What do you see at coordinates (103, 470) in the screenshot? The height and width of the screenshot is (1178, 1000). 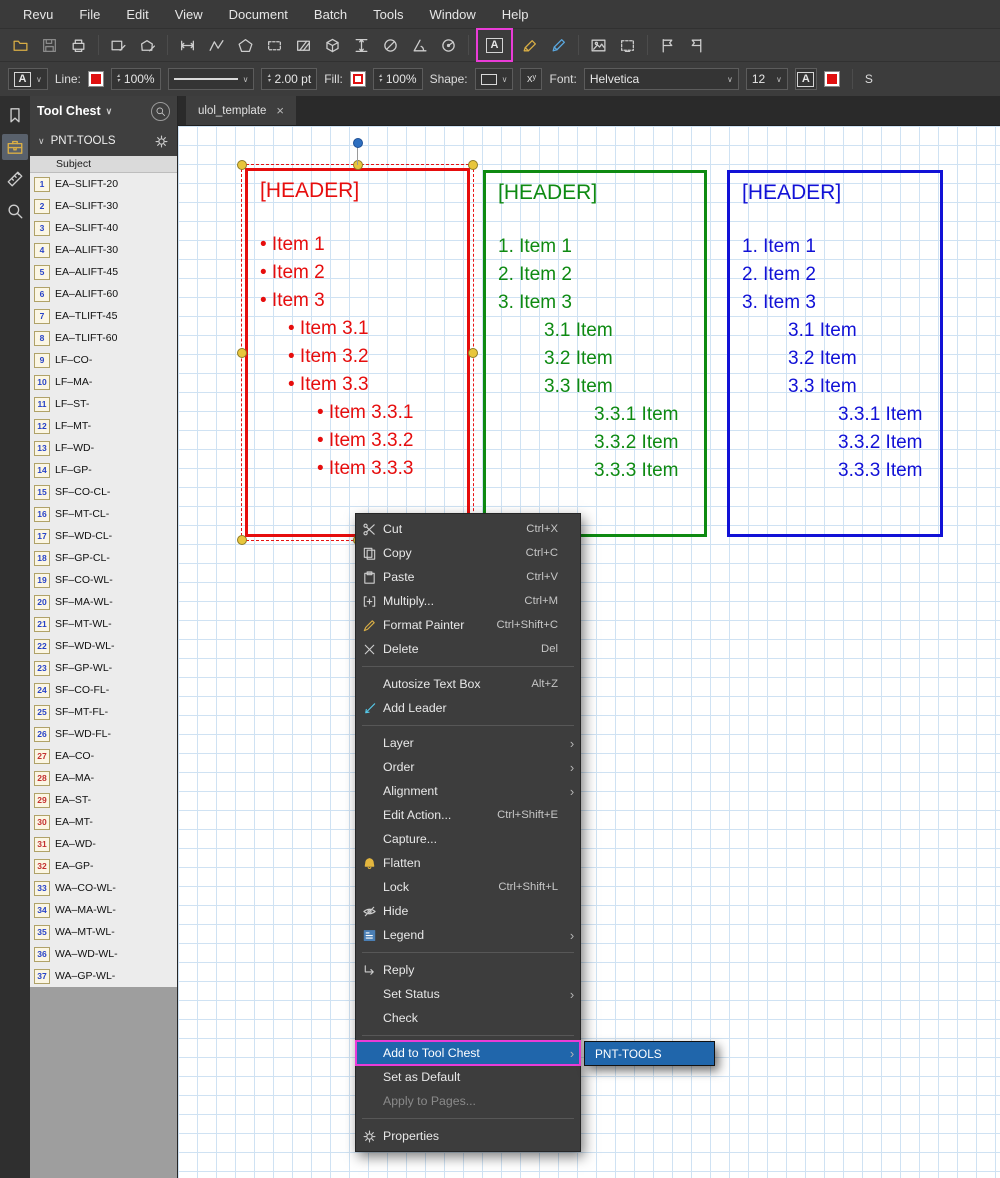 I see `tool-item-lf-gp: 14 LF–GP-` at bounding box center [103, 470].